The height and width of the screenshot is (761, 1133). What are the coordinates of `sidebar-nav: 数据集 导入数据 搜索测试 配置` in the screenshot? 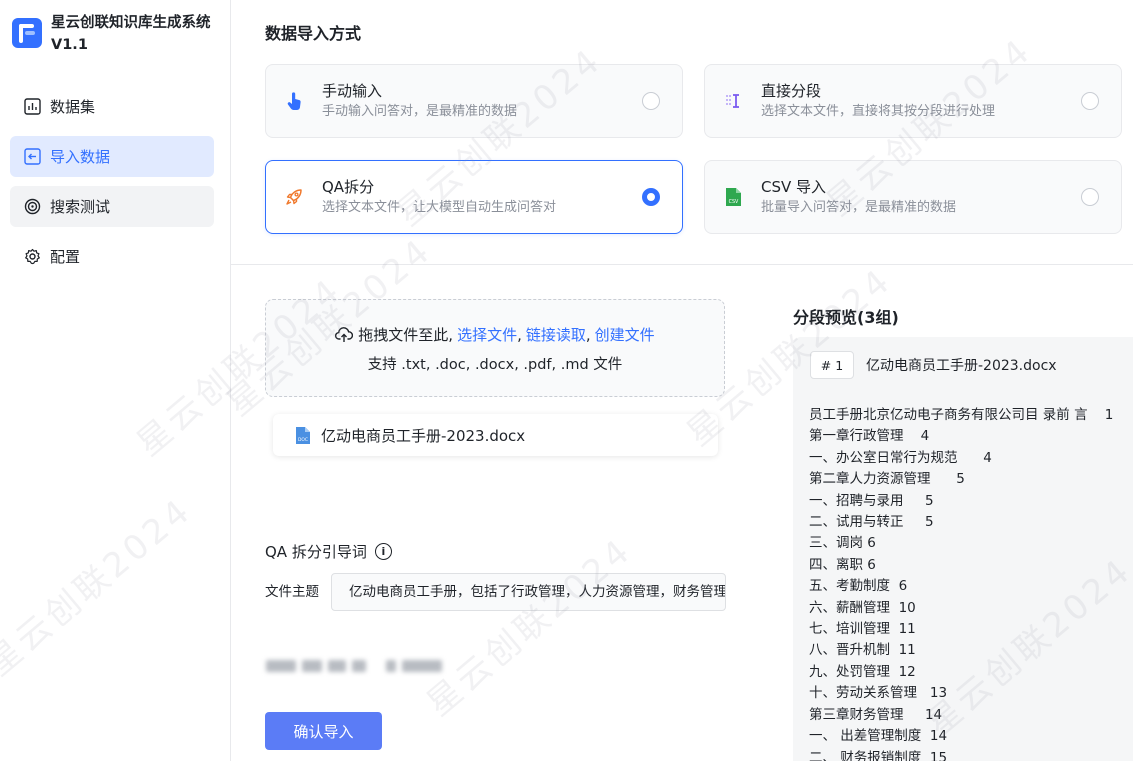 It's located at (112, 186).